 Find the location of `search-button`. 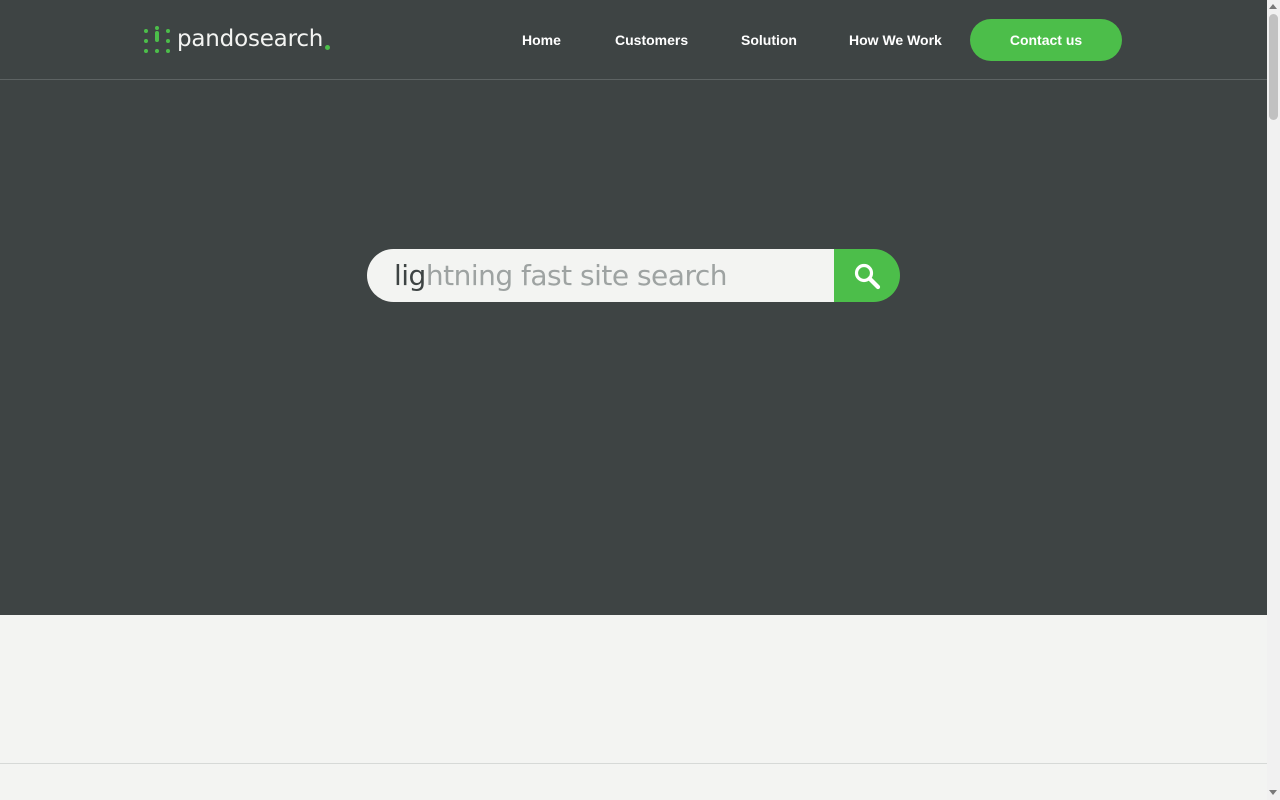

search-button is located at coordinates (867, 275).